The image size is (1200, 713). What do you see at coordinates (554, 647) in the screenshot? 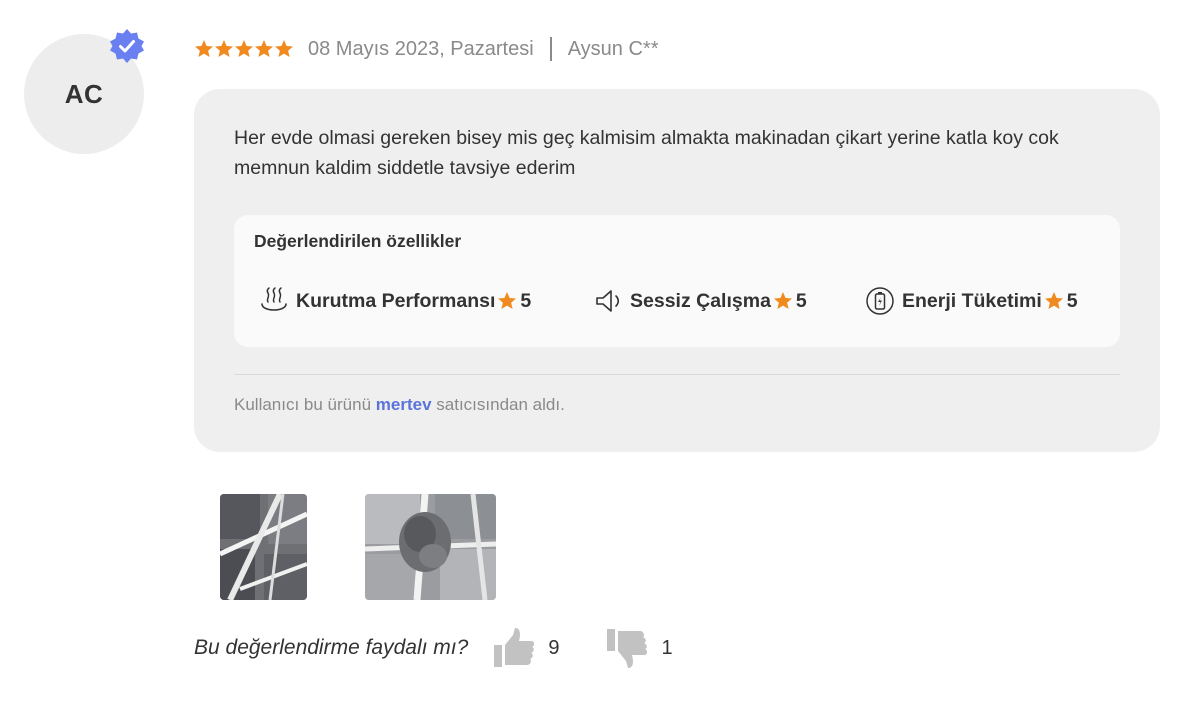
I see `helpful-up-count: 9` at bounding box center [554, 647].